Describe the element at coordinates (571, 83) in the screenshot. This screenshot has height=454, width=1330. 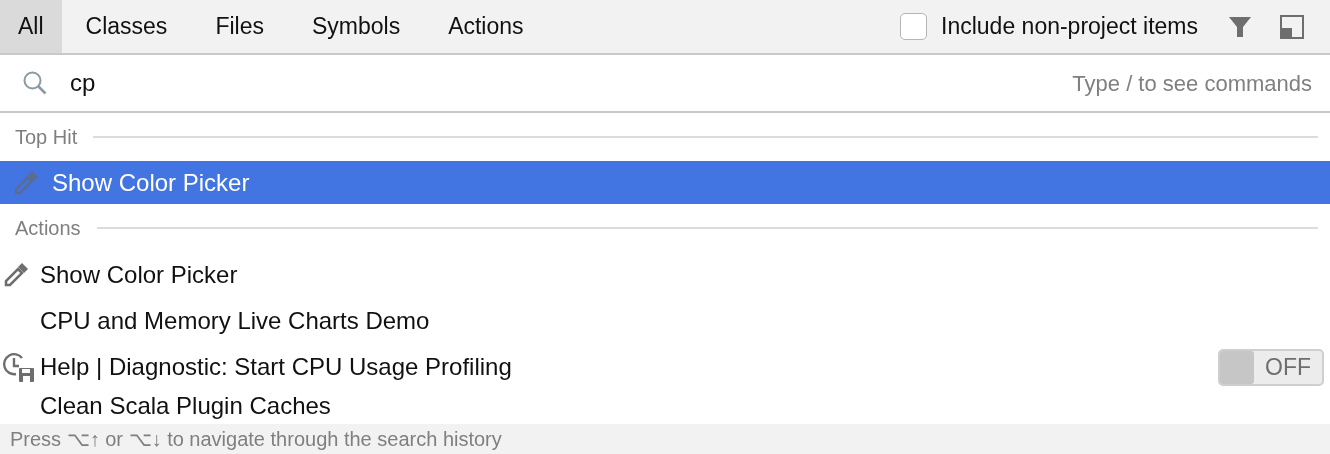
I see `search-field: cp` at that location.